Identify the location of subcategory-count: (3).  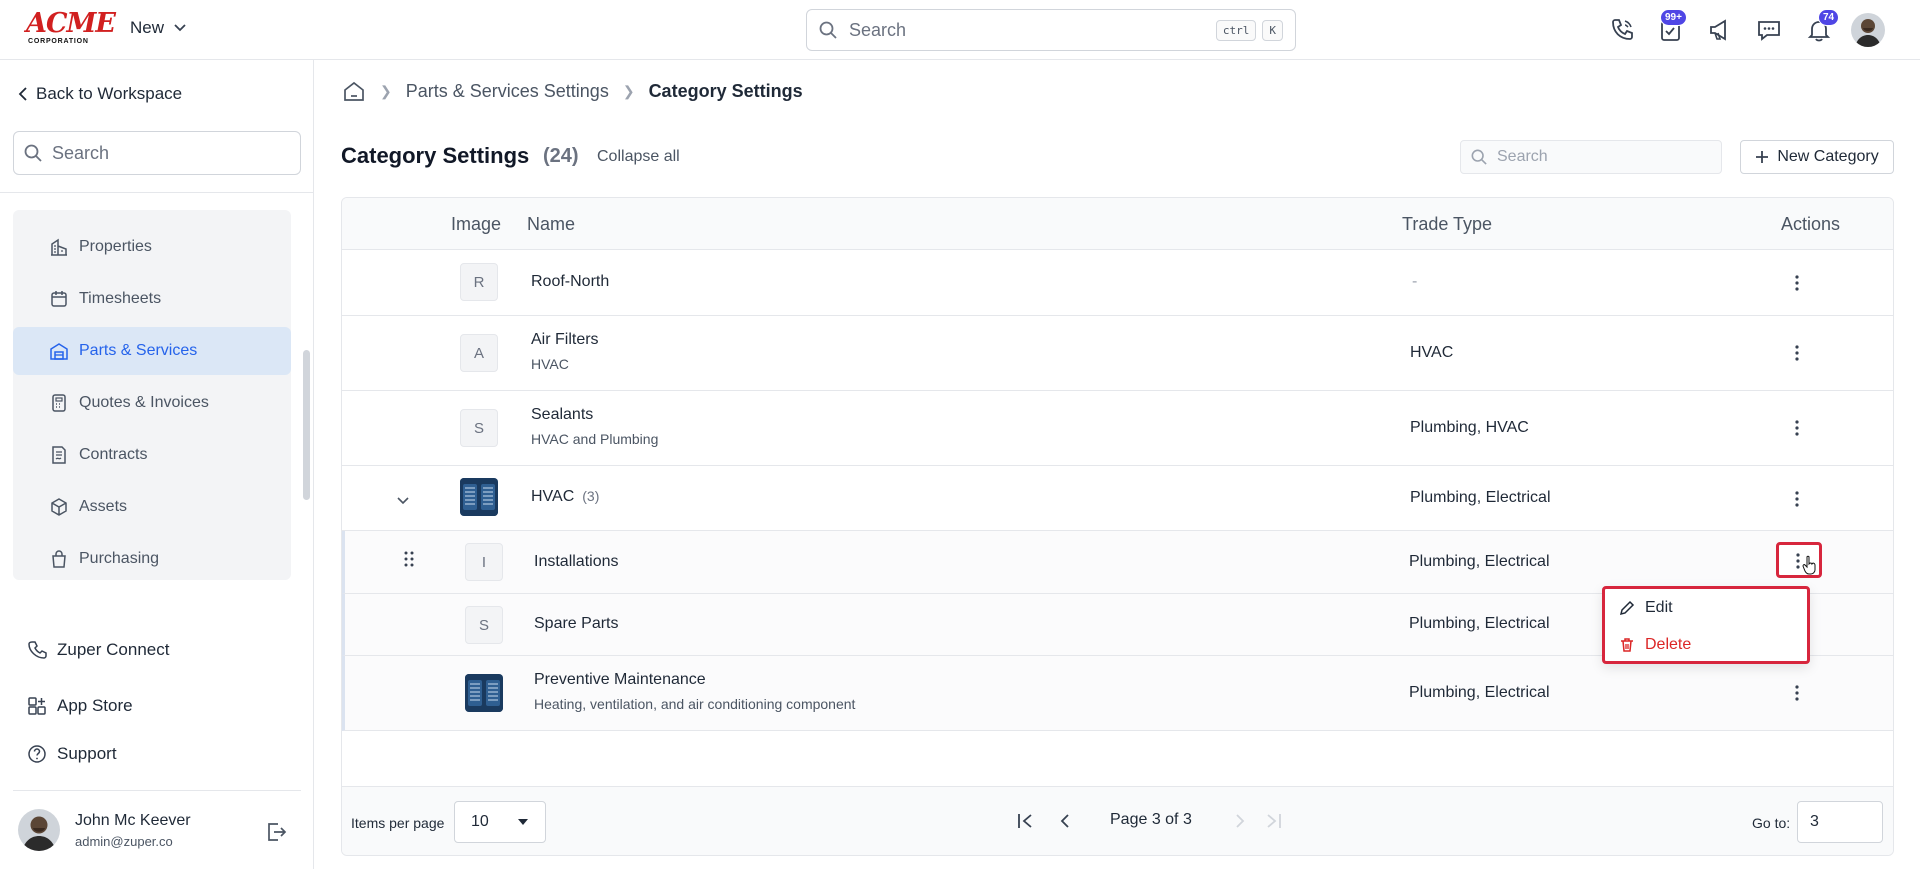
(591, 496).